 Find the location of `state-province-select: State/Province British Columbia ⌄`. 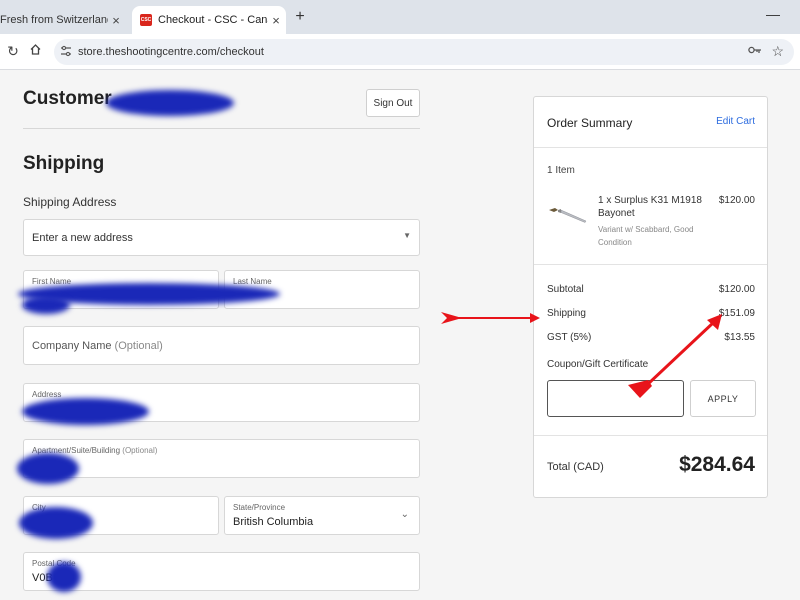

state-province-select: State/Province British Columbia ⌄ is located at coordinates (322, 515).